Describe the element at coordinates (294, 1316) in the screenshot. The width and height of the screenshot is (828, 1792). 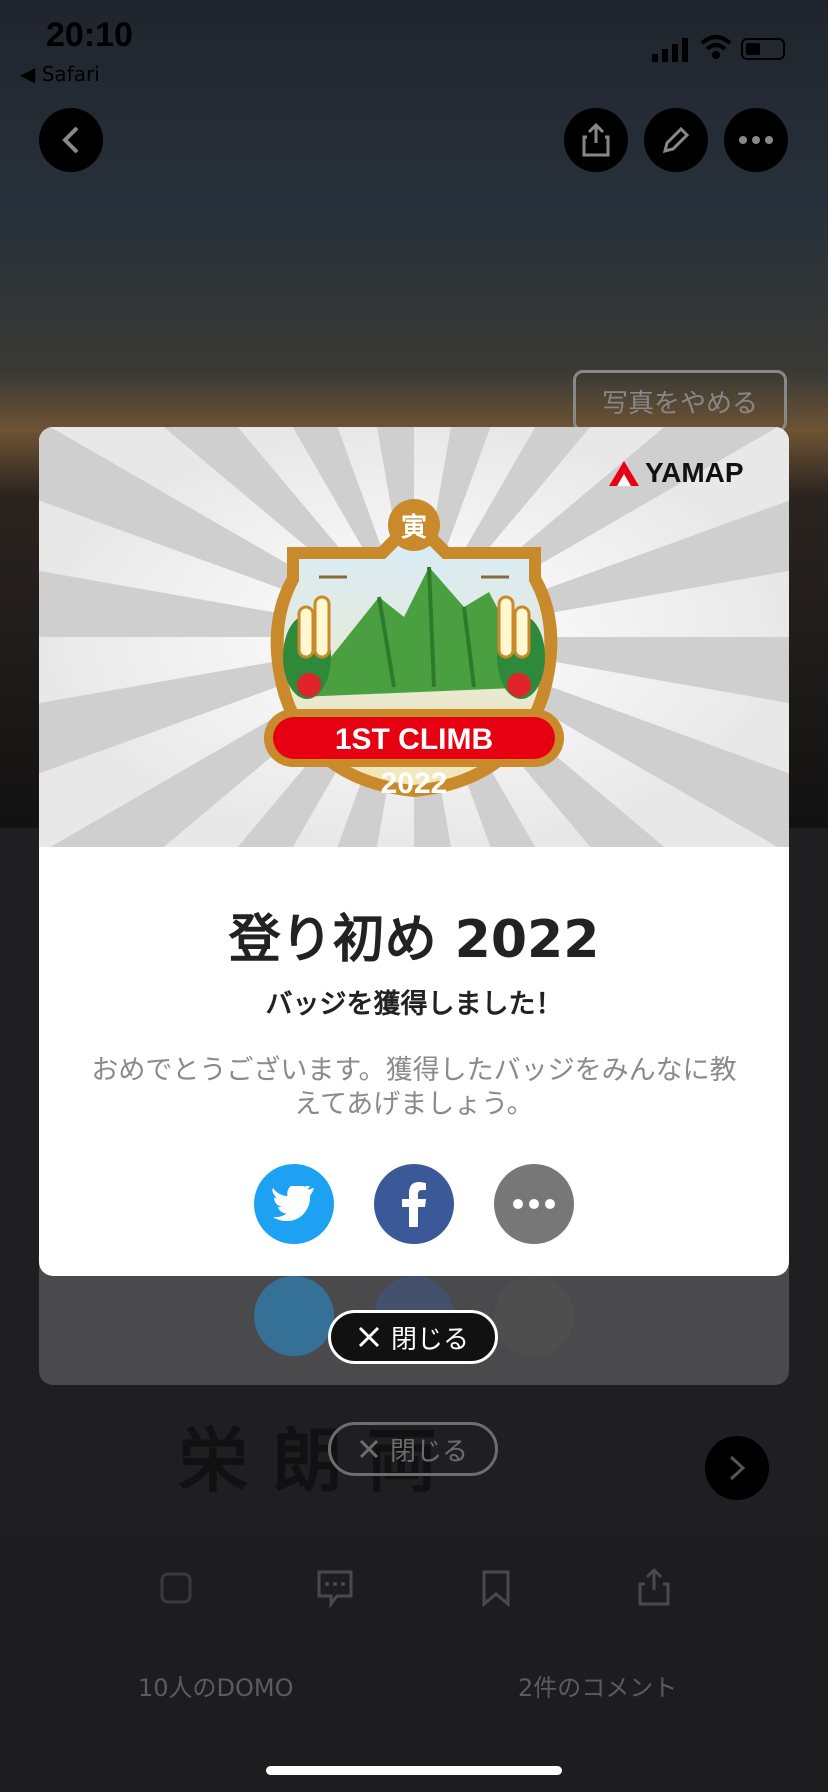
I see `ghost-twitter-button` at that location.